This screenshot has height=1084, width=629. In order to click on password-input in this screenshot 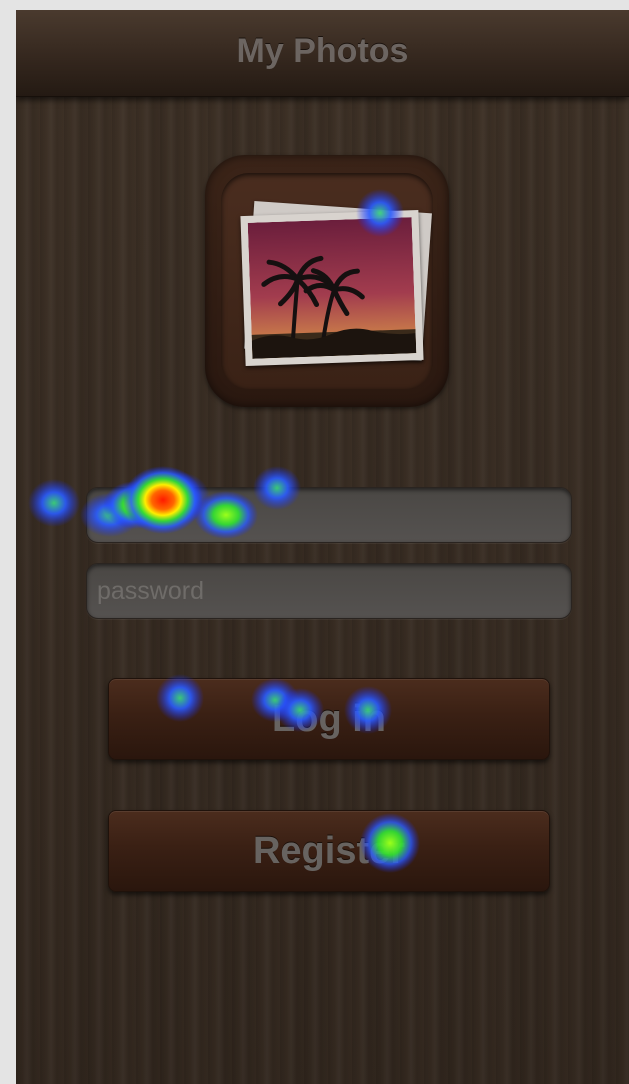, I will do `click(329, 591)`.